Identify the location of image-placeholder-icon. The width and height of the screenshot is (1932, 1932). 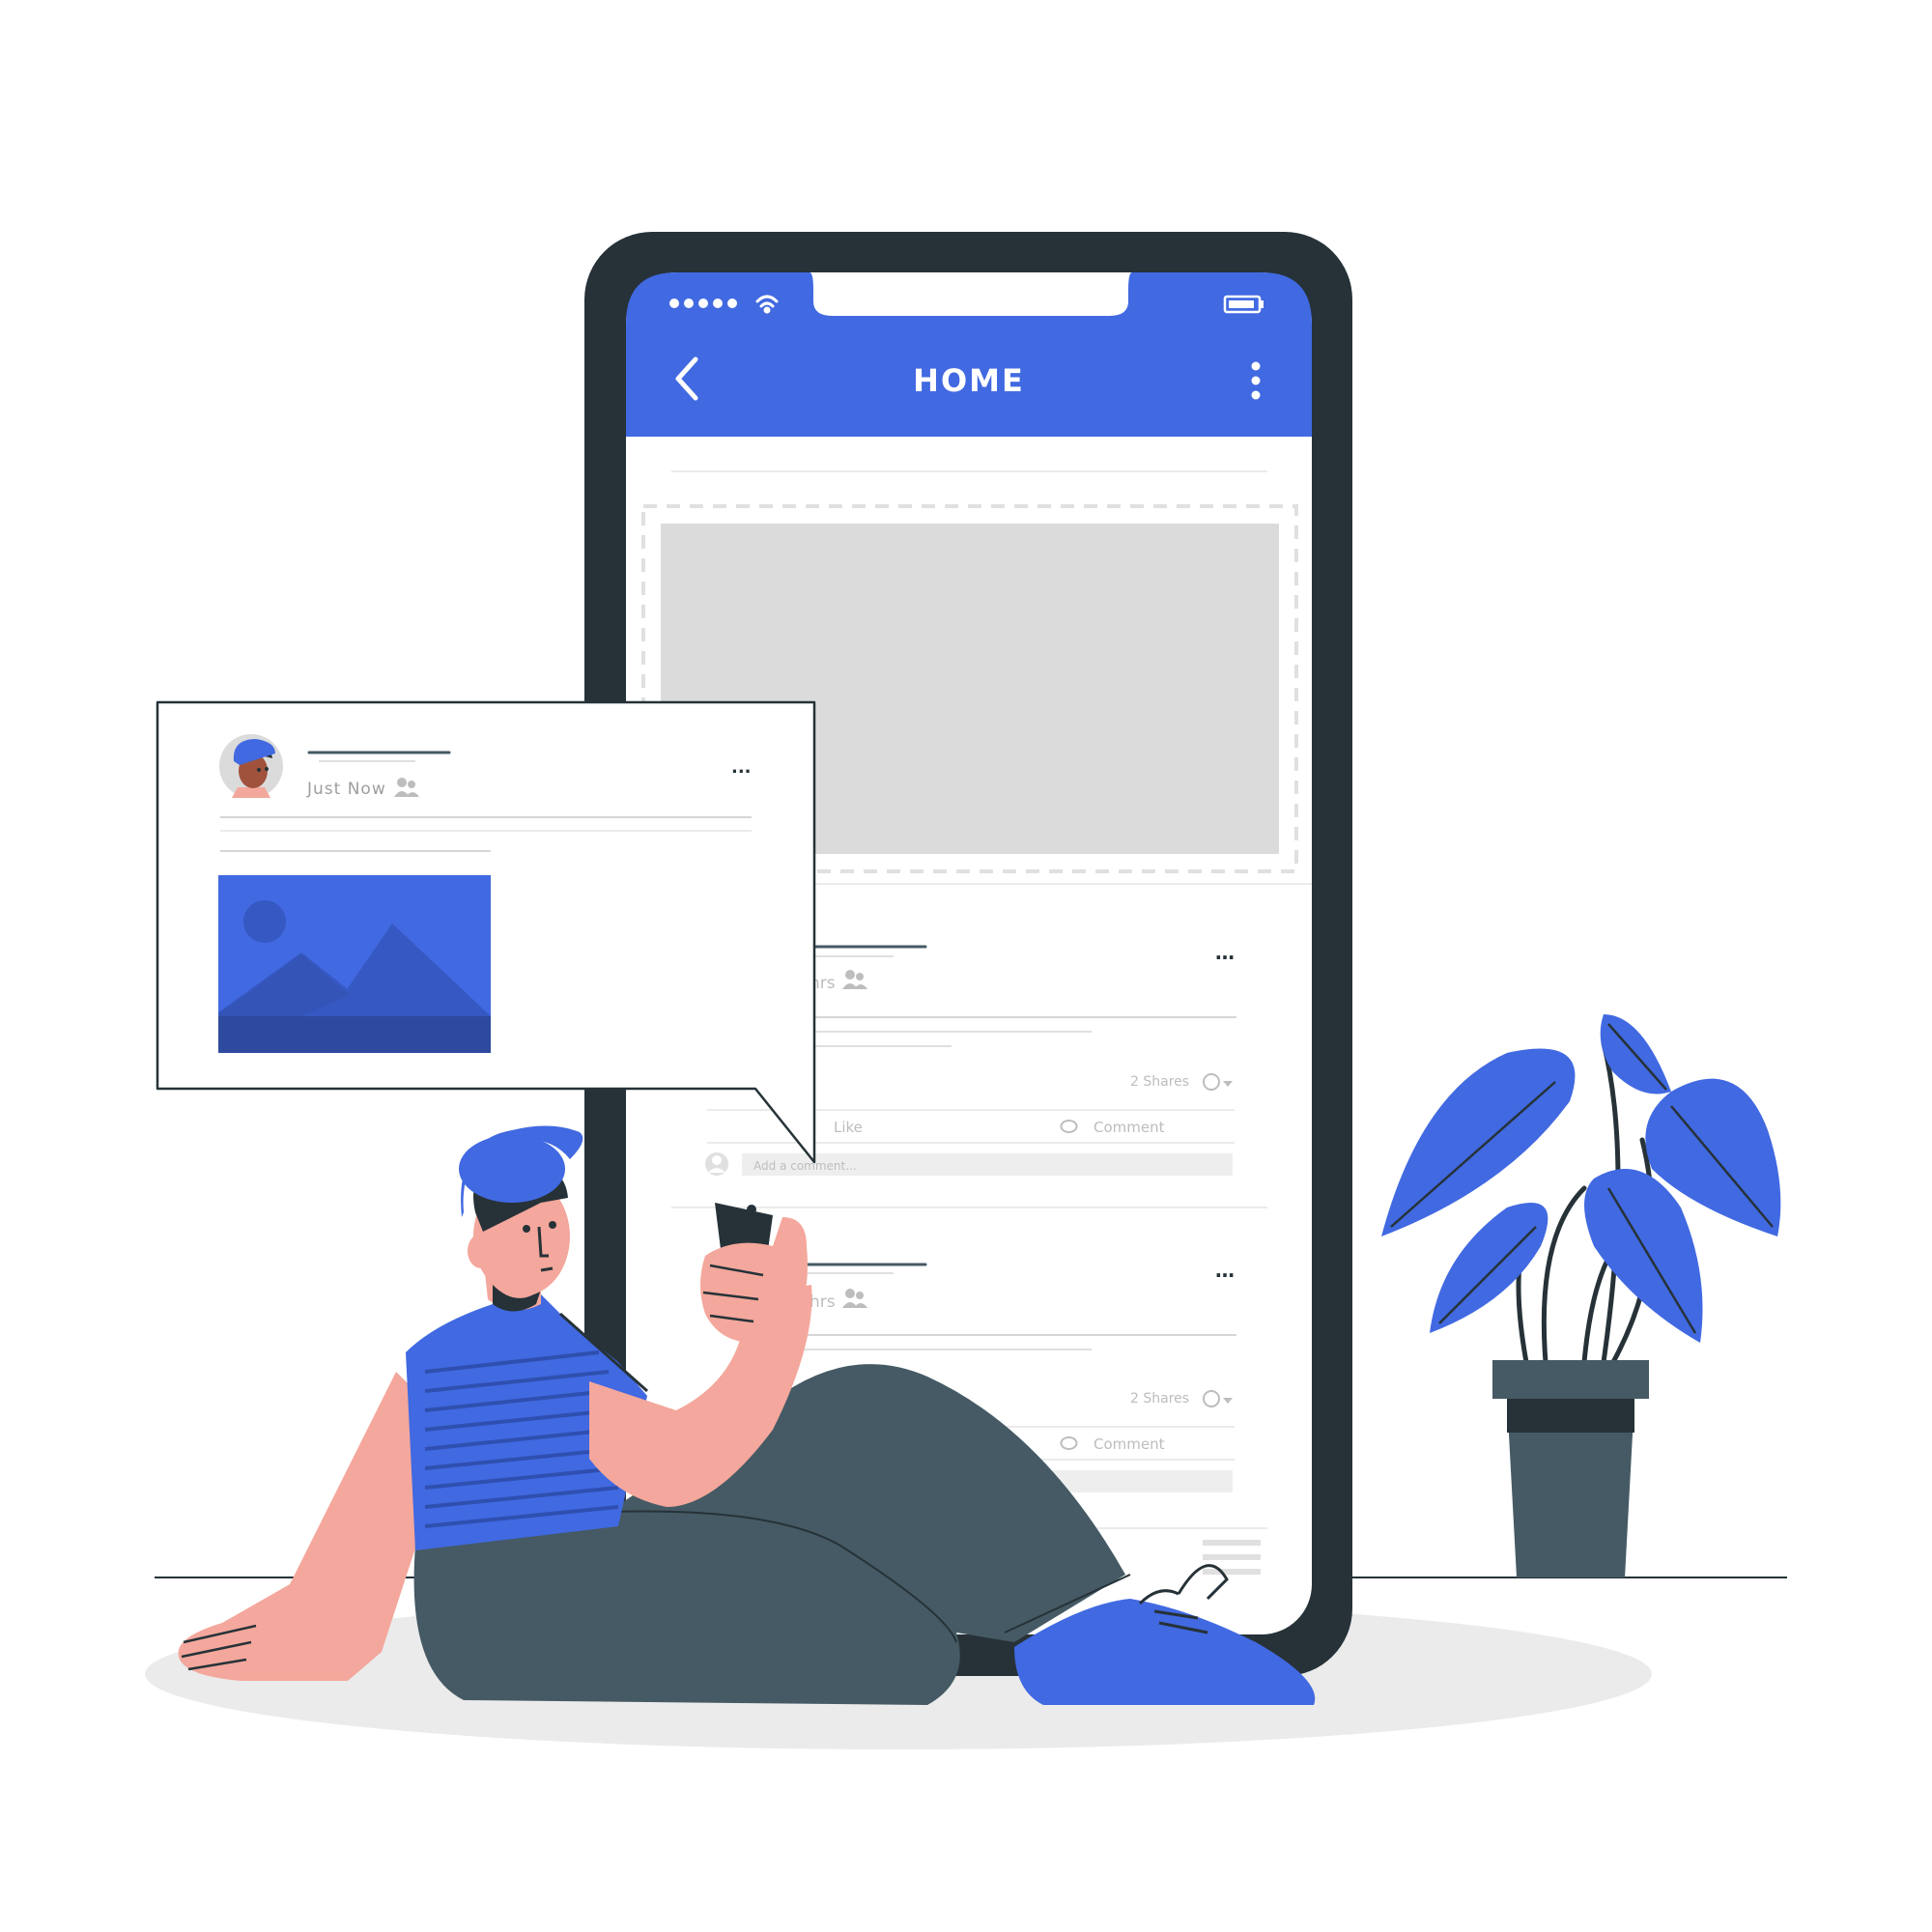
(354, 964).